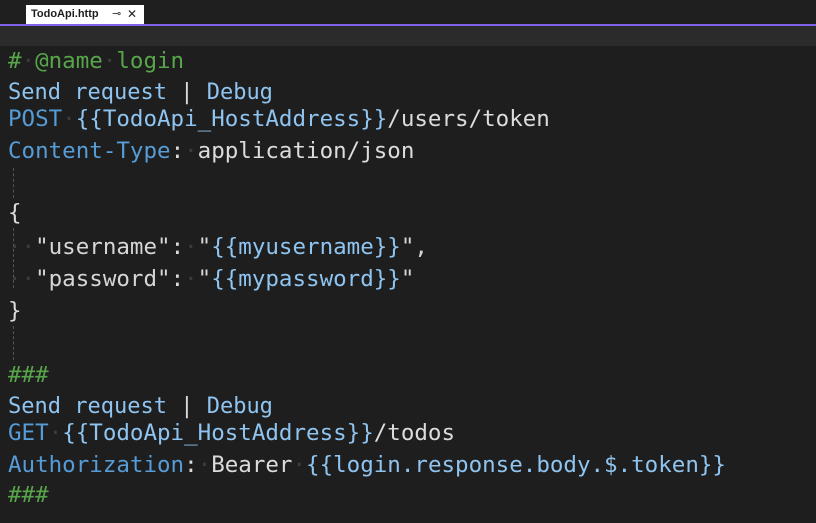 The width and height of the screenshot is (816, 523). Describe the element at coordinates (211, 279) in the screenshot. I see `code-line-8: ··"password":·"{{mypassword}}"` at that location.